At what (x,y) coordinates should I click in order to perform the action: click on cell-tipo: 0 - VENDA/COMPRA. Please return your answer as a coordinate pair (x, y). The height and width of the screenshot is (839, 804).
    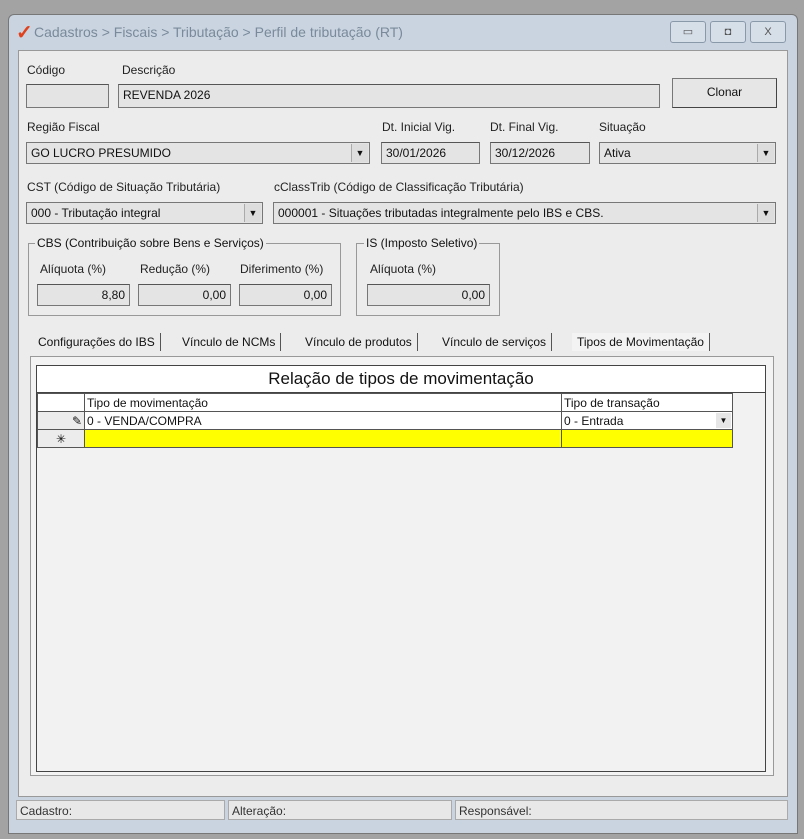
    Looking at the image, I should click on (323, 420).